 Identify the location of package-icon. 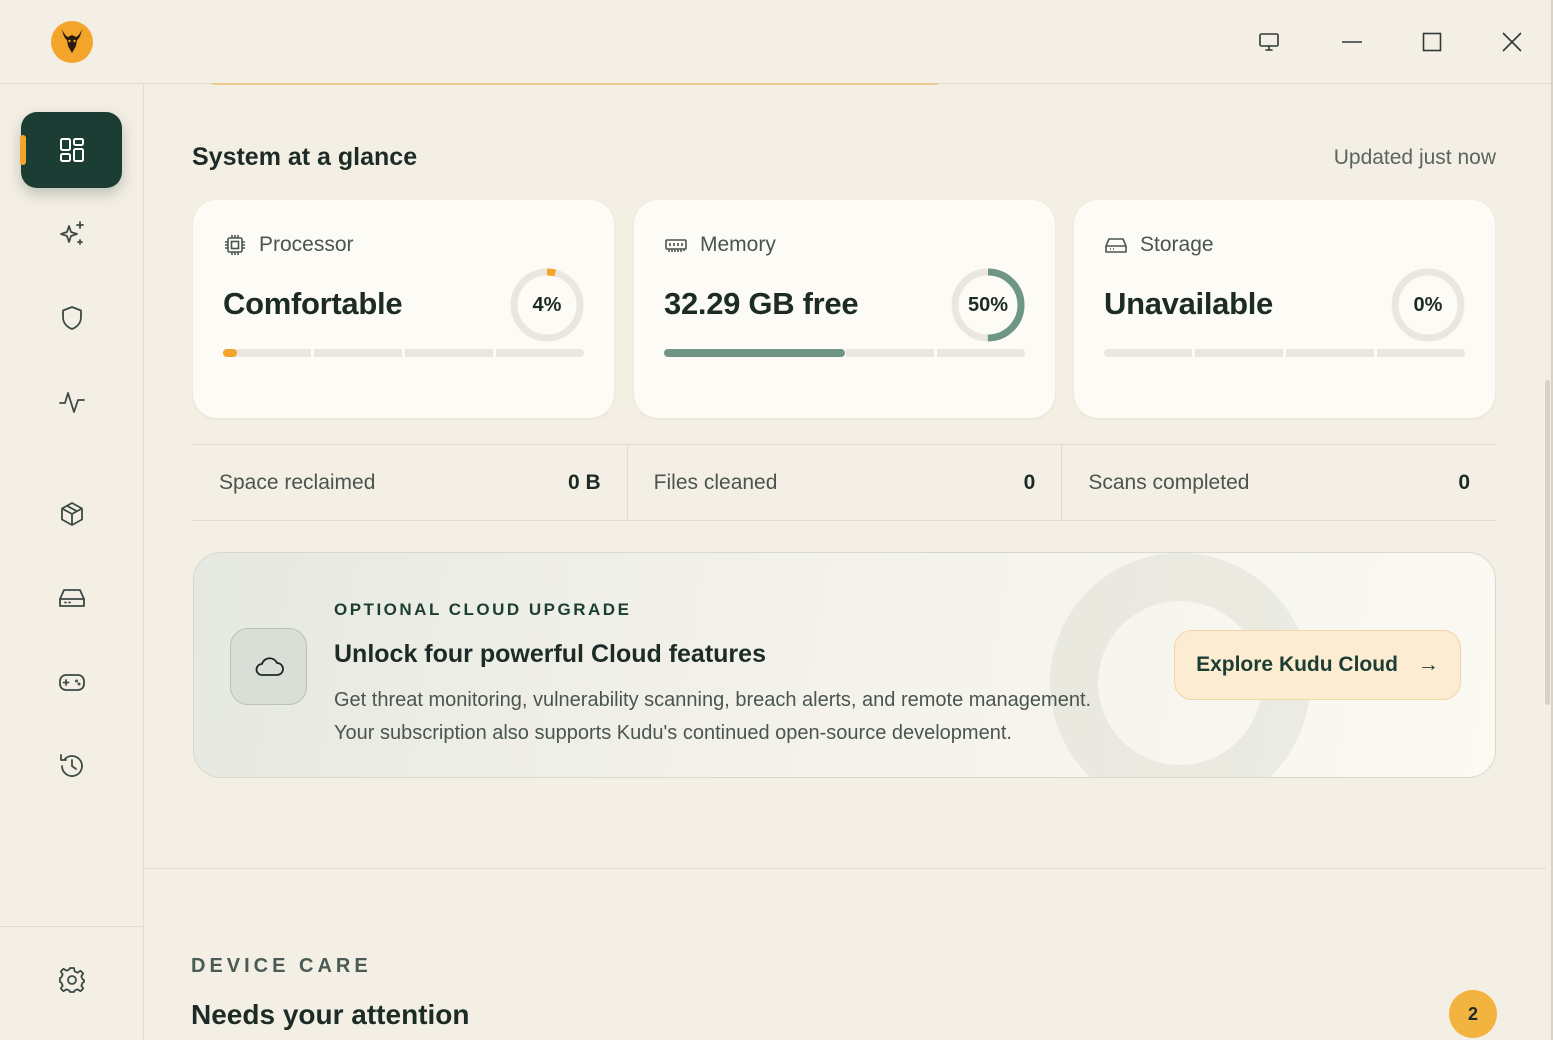
(71, 514).